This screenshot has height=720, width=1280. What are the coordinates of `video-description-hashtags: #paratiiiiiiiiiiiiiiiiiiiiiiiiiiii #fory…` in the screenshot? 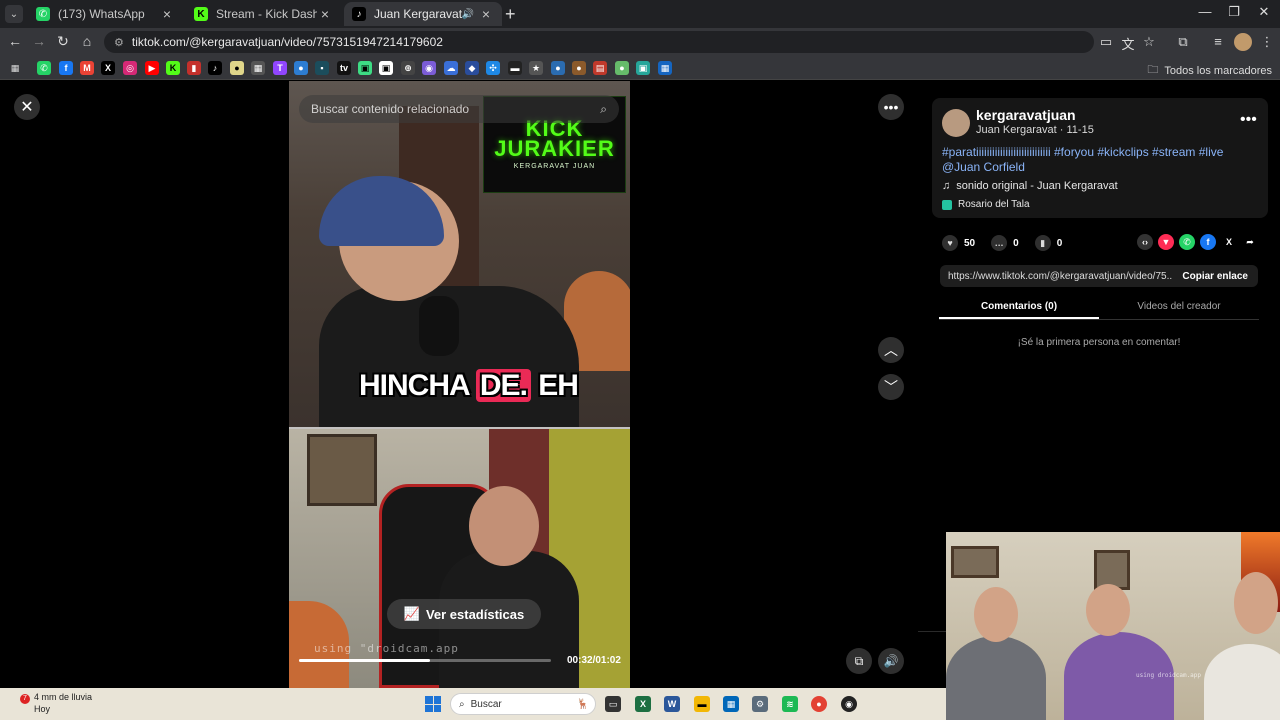 It's located at (1102, 160).